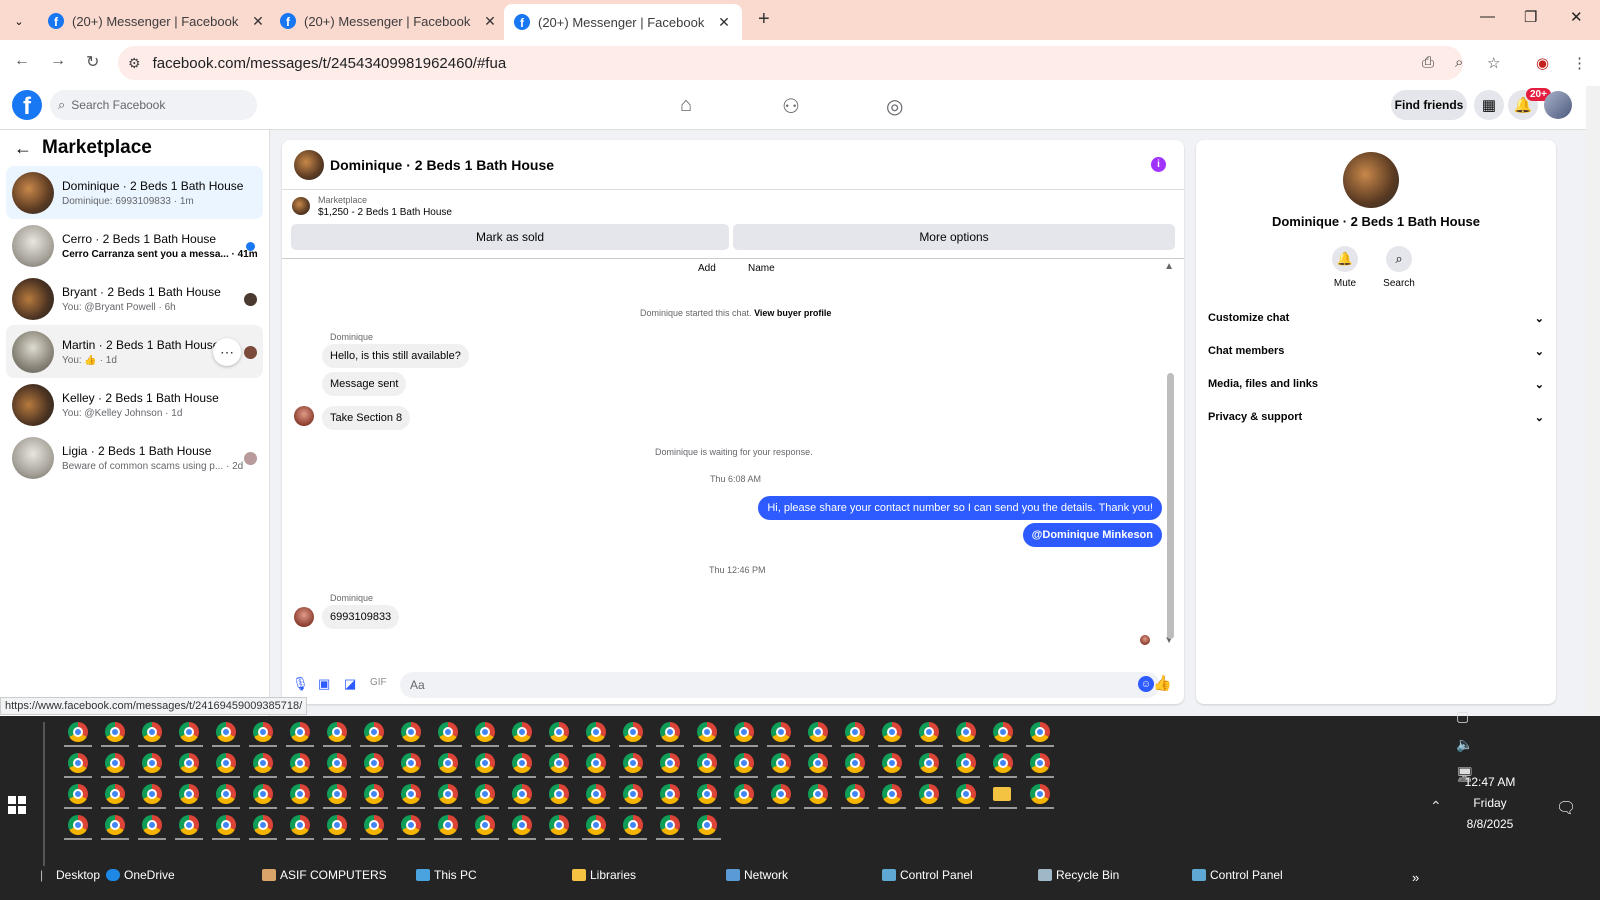 The image size is (1600, 900). I want to click on photo-icon: ▣, so click(324, 684).